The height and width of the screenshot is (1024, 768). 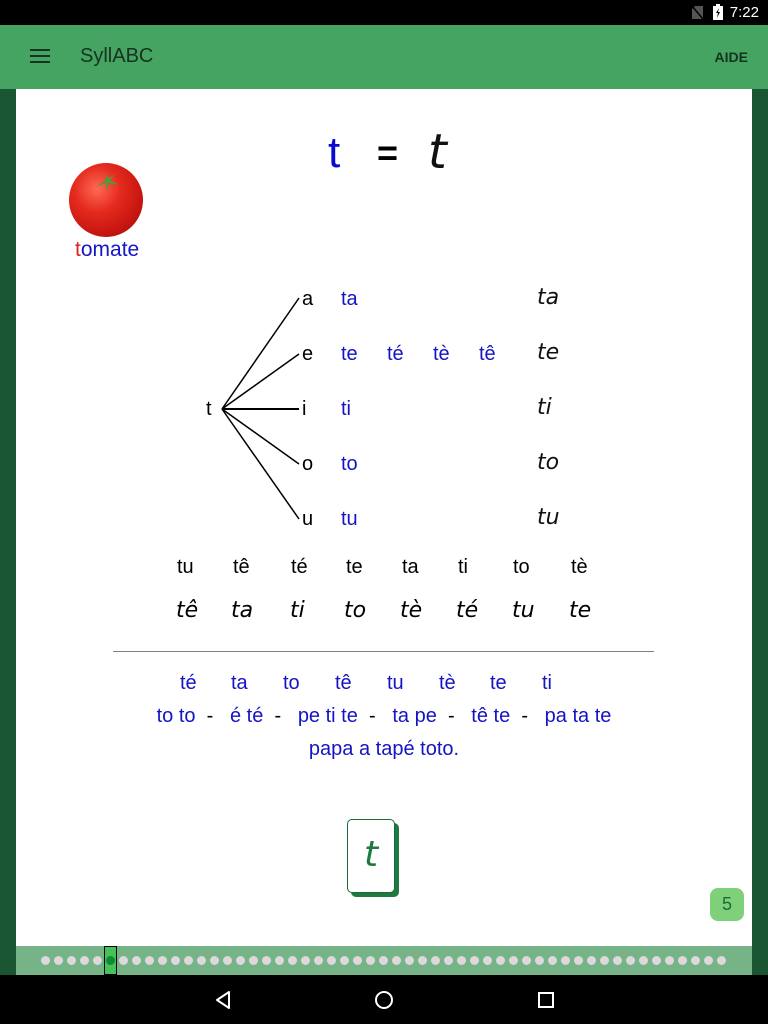 I want to click on tree-root-letter: t, so click(x=209, y=409).